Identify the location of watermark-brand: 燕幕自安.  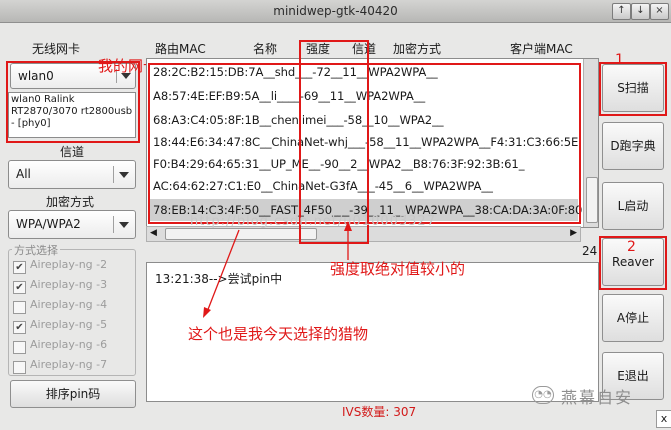
(597, 397).